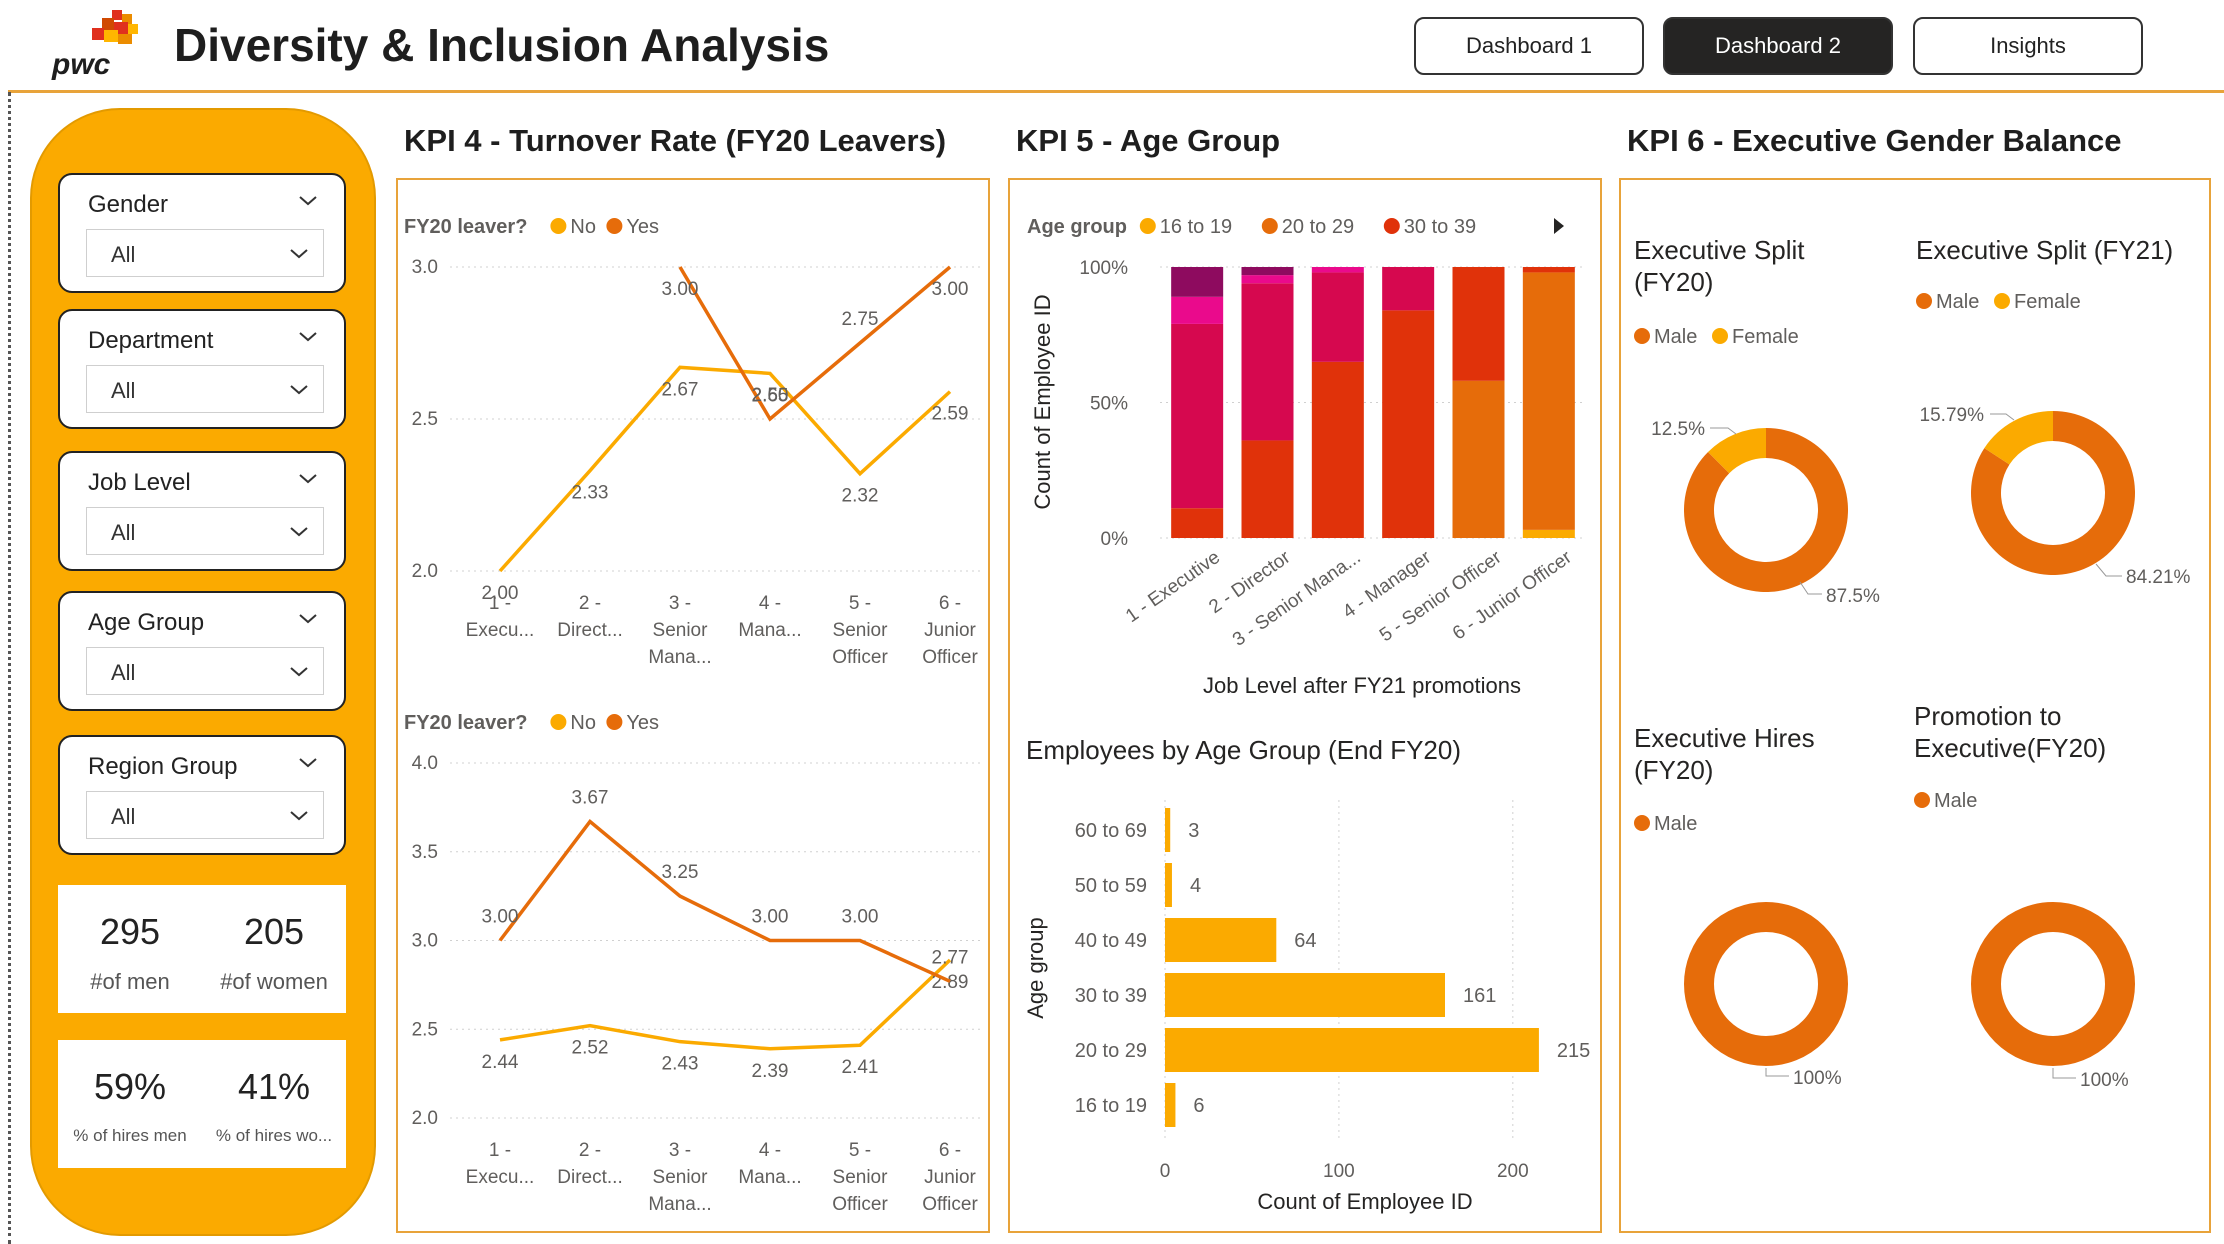 This screenshot has height=1244, width=2224. Describe the element at coordinates (770, 395) in the screenshot. I see `data-label: 2.50` at that location.